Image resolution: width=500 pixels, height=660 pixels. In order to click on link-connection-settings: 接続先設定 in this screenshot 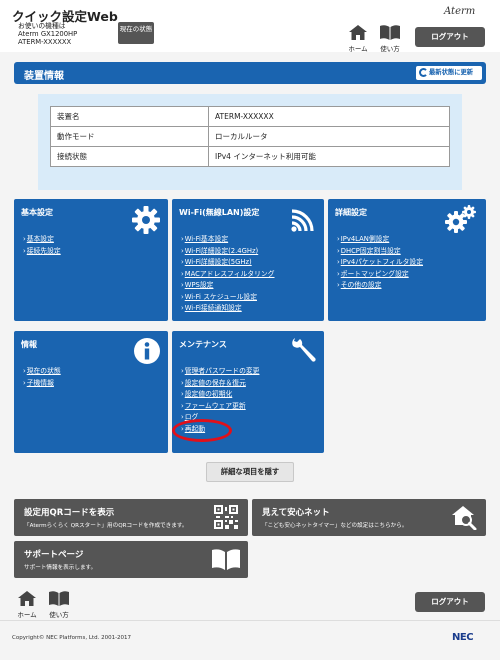, I will do `click(42, 252)`.